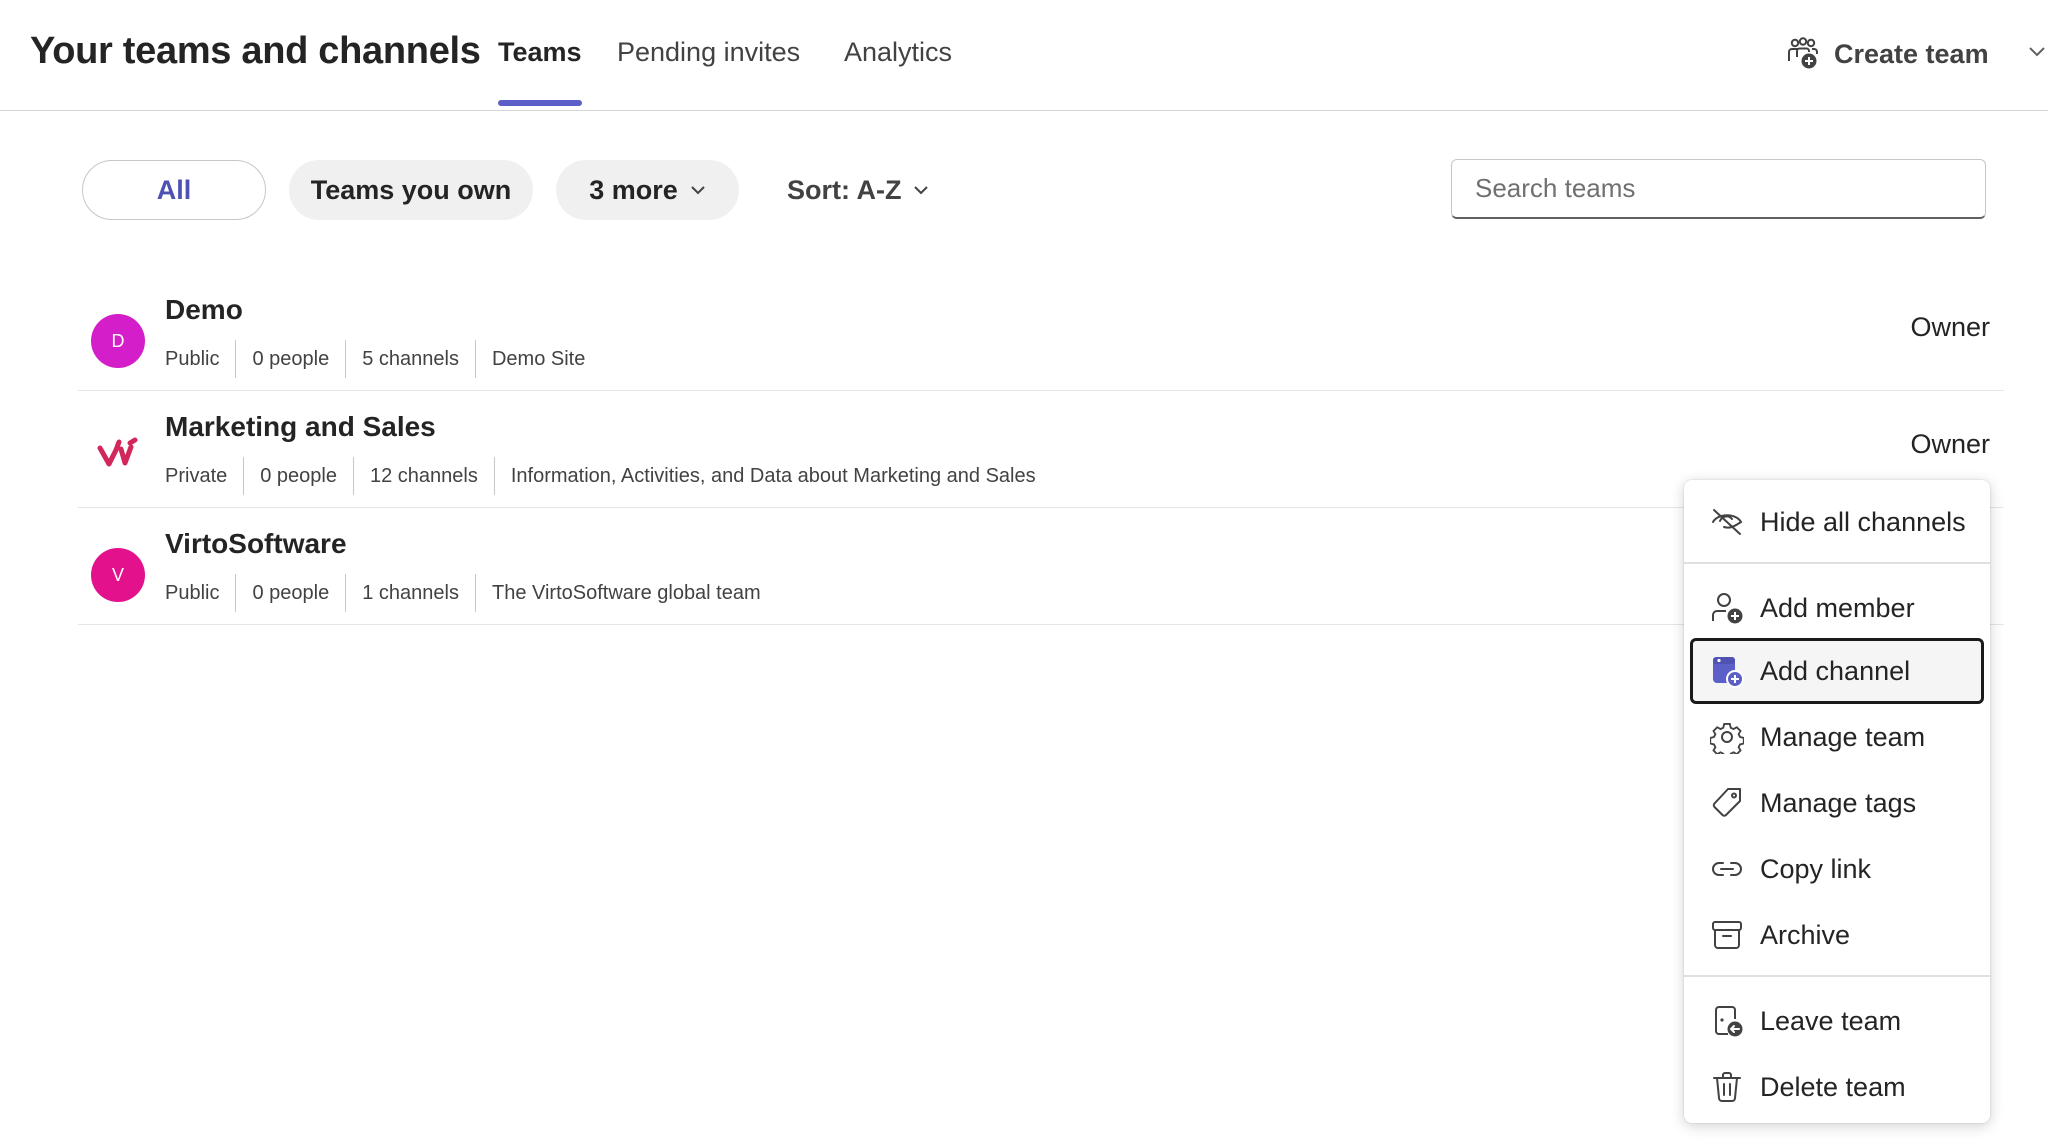  Describe the element at coordinates (174, 190) in the screenshot. I see `filter-all-pill: All` at that location.